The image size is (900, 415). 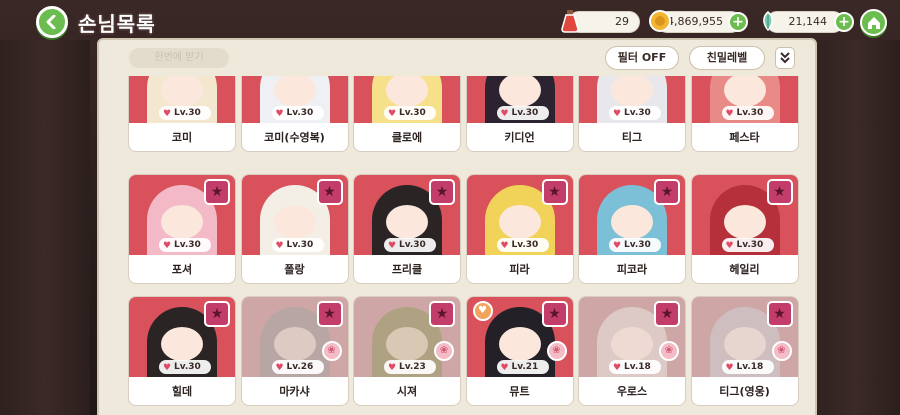 What do you see at coordinates (632, 351) in the screenshot?
I see `guest-card: ♥ Lv.18 우로스 ★ ❀` at bounding box center [632, 351].